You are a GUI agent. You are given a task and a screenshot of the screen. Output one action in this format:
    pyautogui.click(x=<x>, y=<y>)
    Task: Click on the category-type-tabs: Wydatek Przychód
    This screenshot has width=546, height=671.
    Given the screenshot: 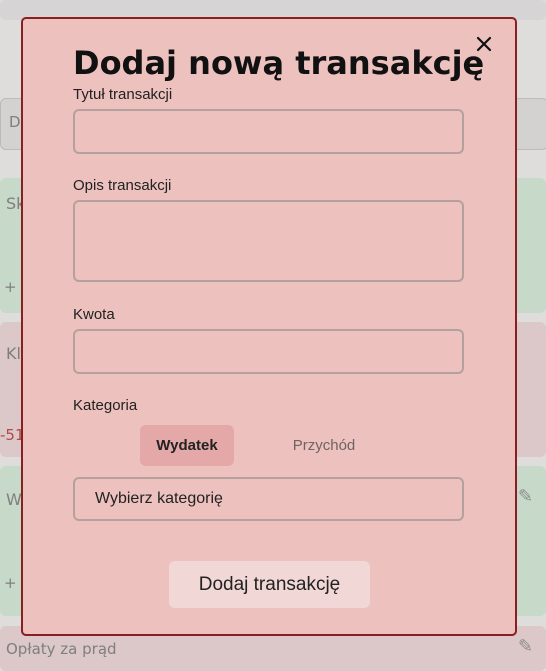 What is the action you would take?
    pyautogui.click(x=267, y=445)
    